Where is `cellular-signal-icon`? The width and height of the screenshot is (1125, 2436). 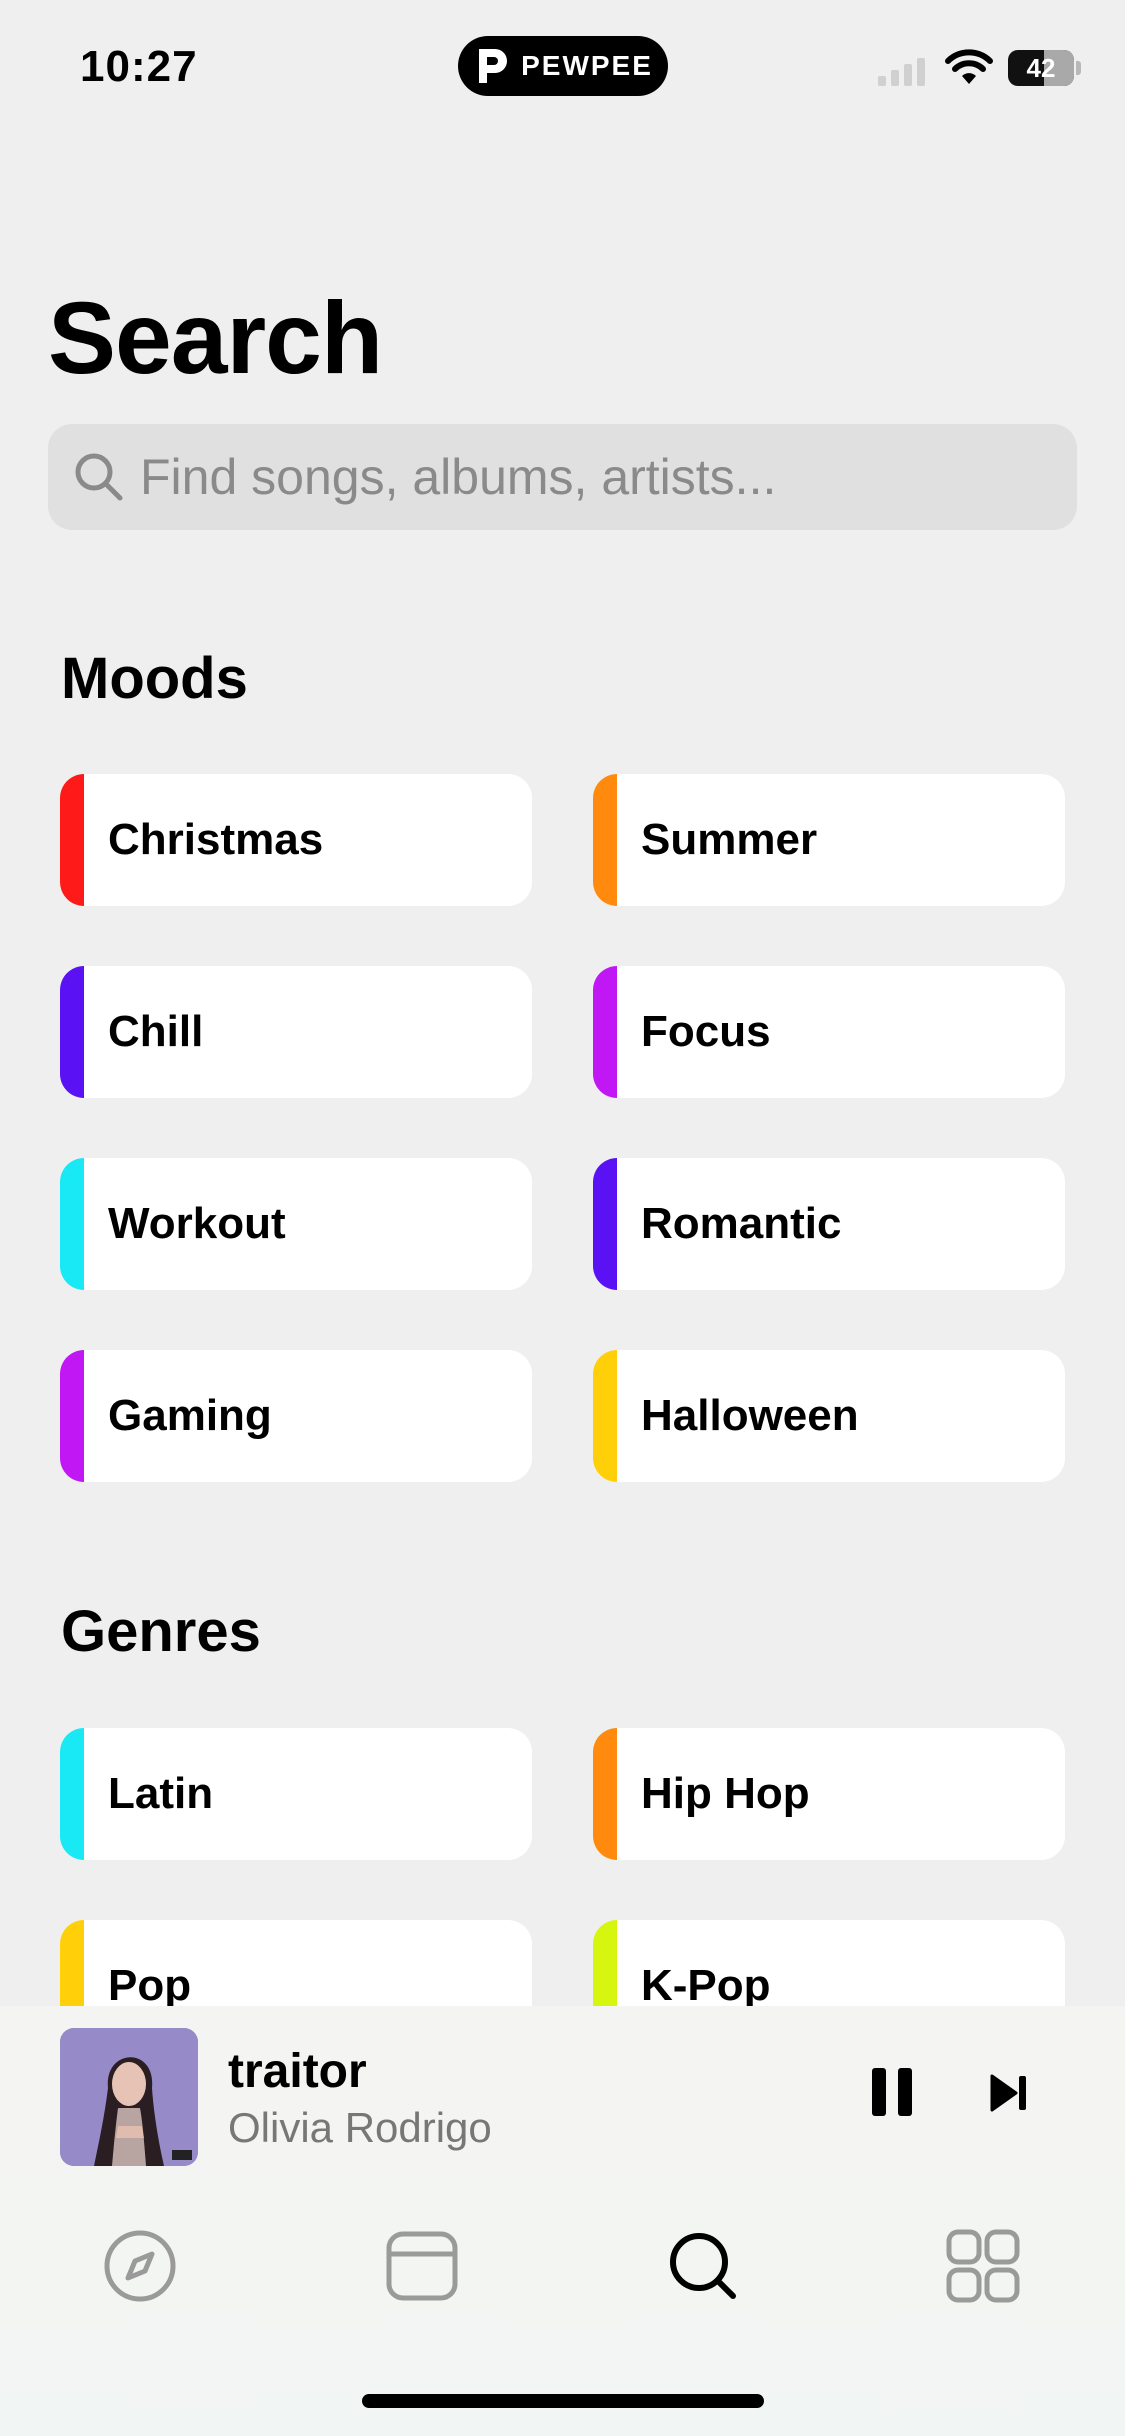
cellular-signal-icon is located at coordinates (901, 70).